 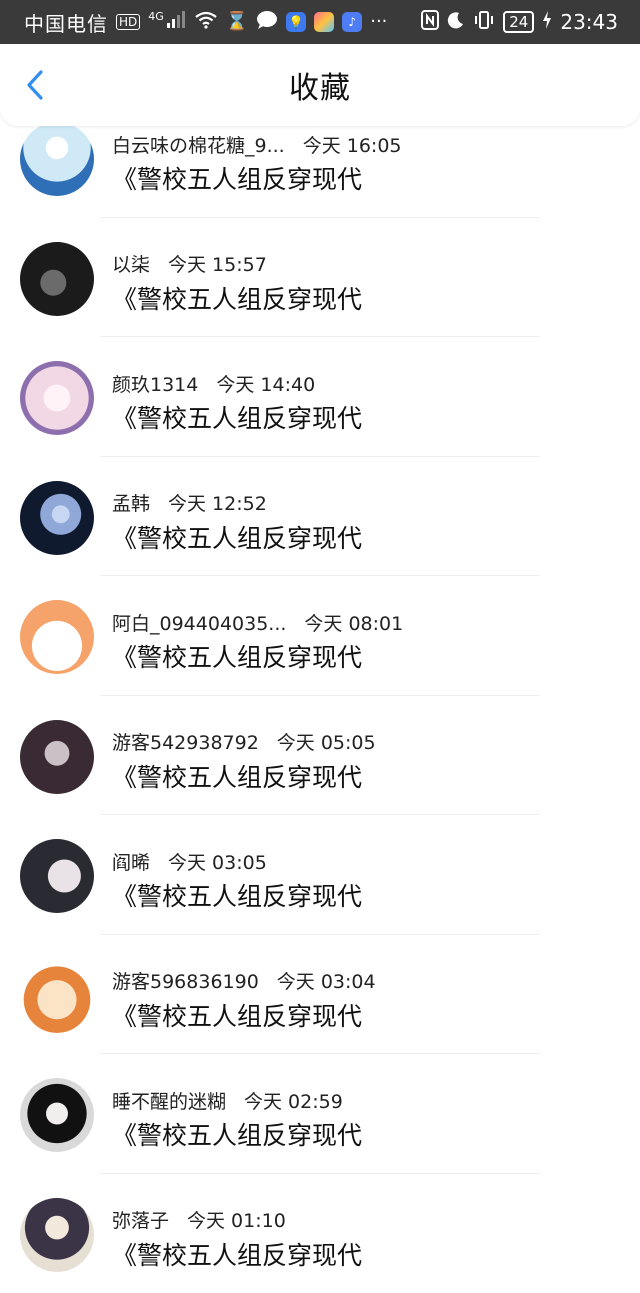 I want to click on list-item: 孟韩 今天 12:52 《警校五人组反穿现代, so click(x=320, y=517).